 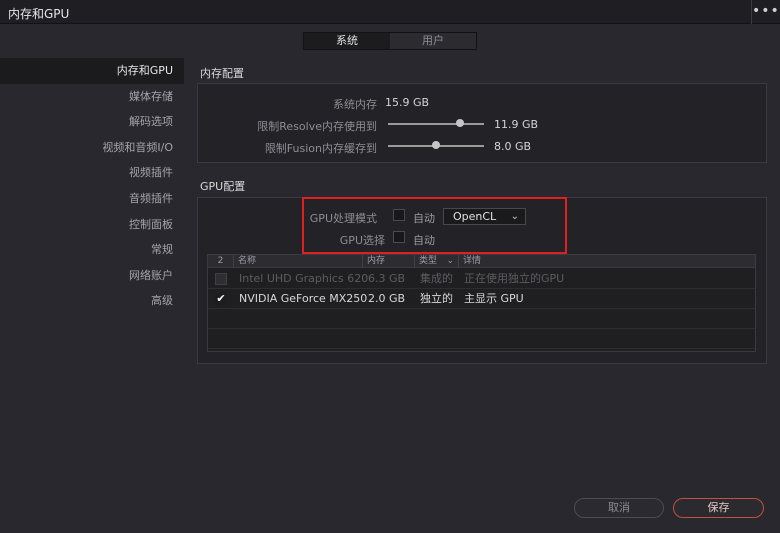 I want to click on tab-system: 系统, so click(x=347, y=41).